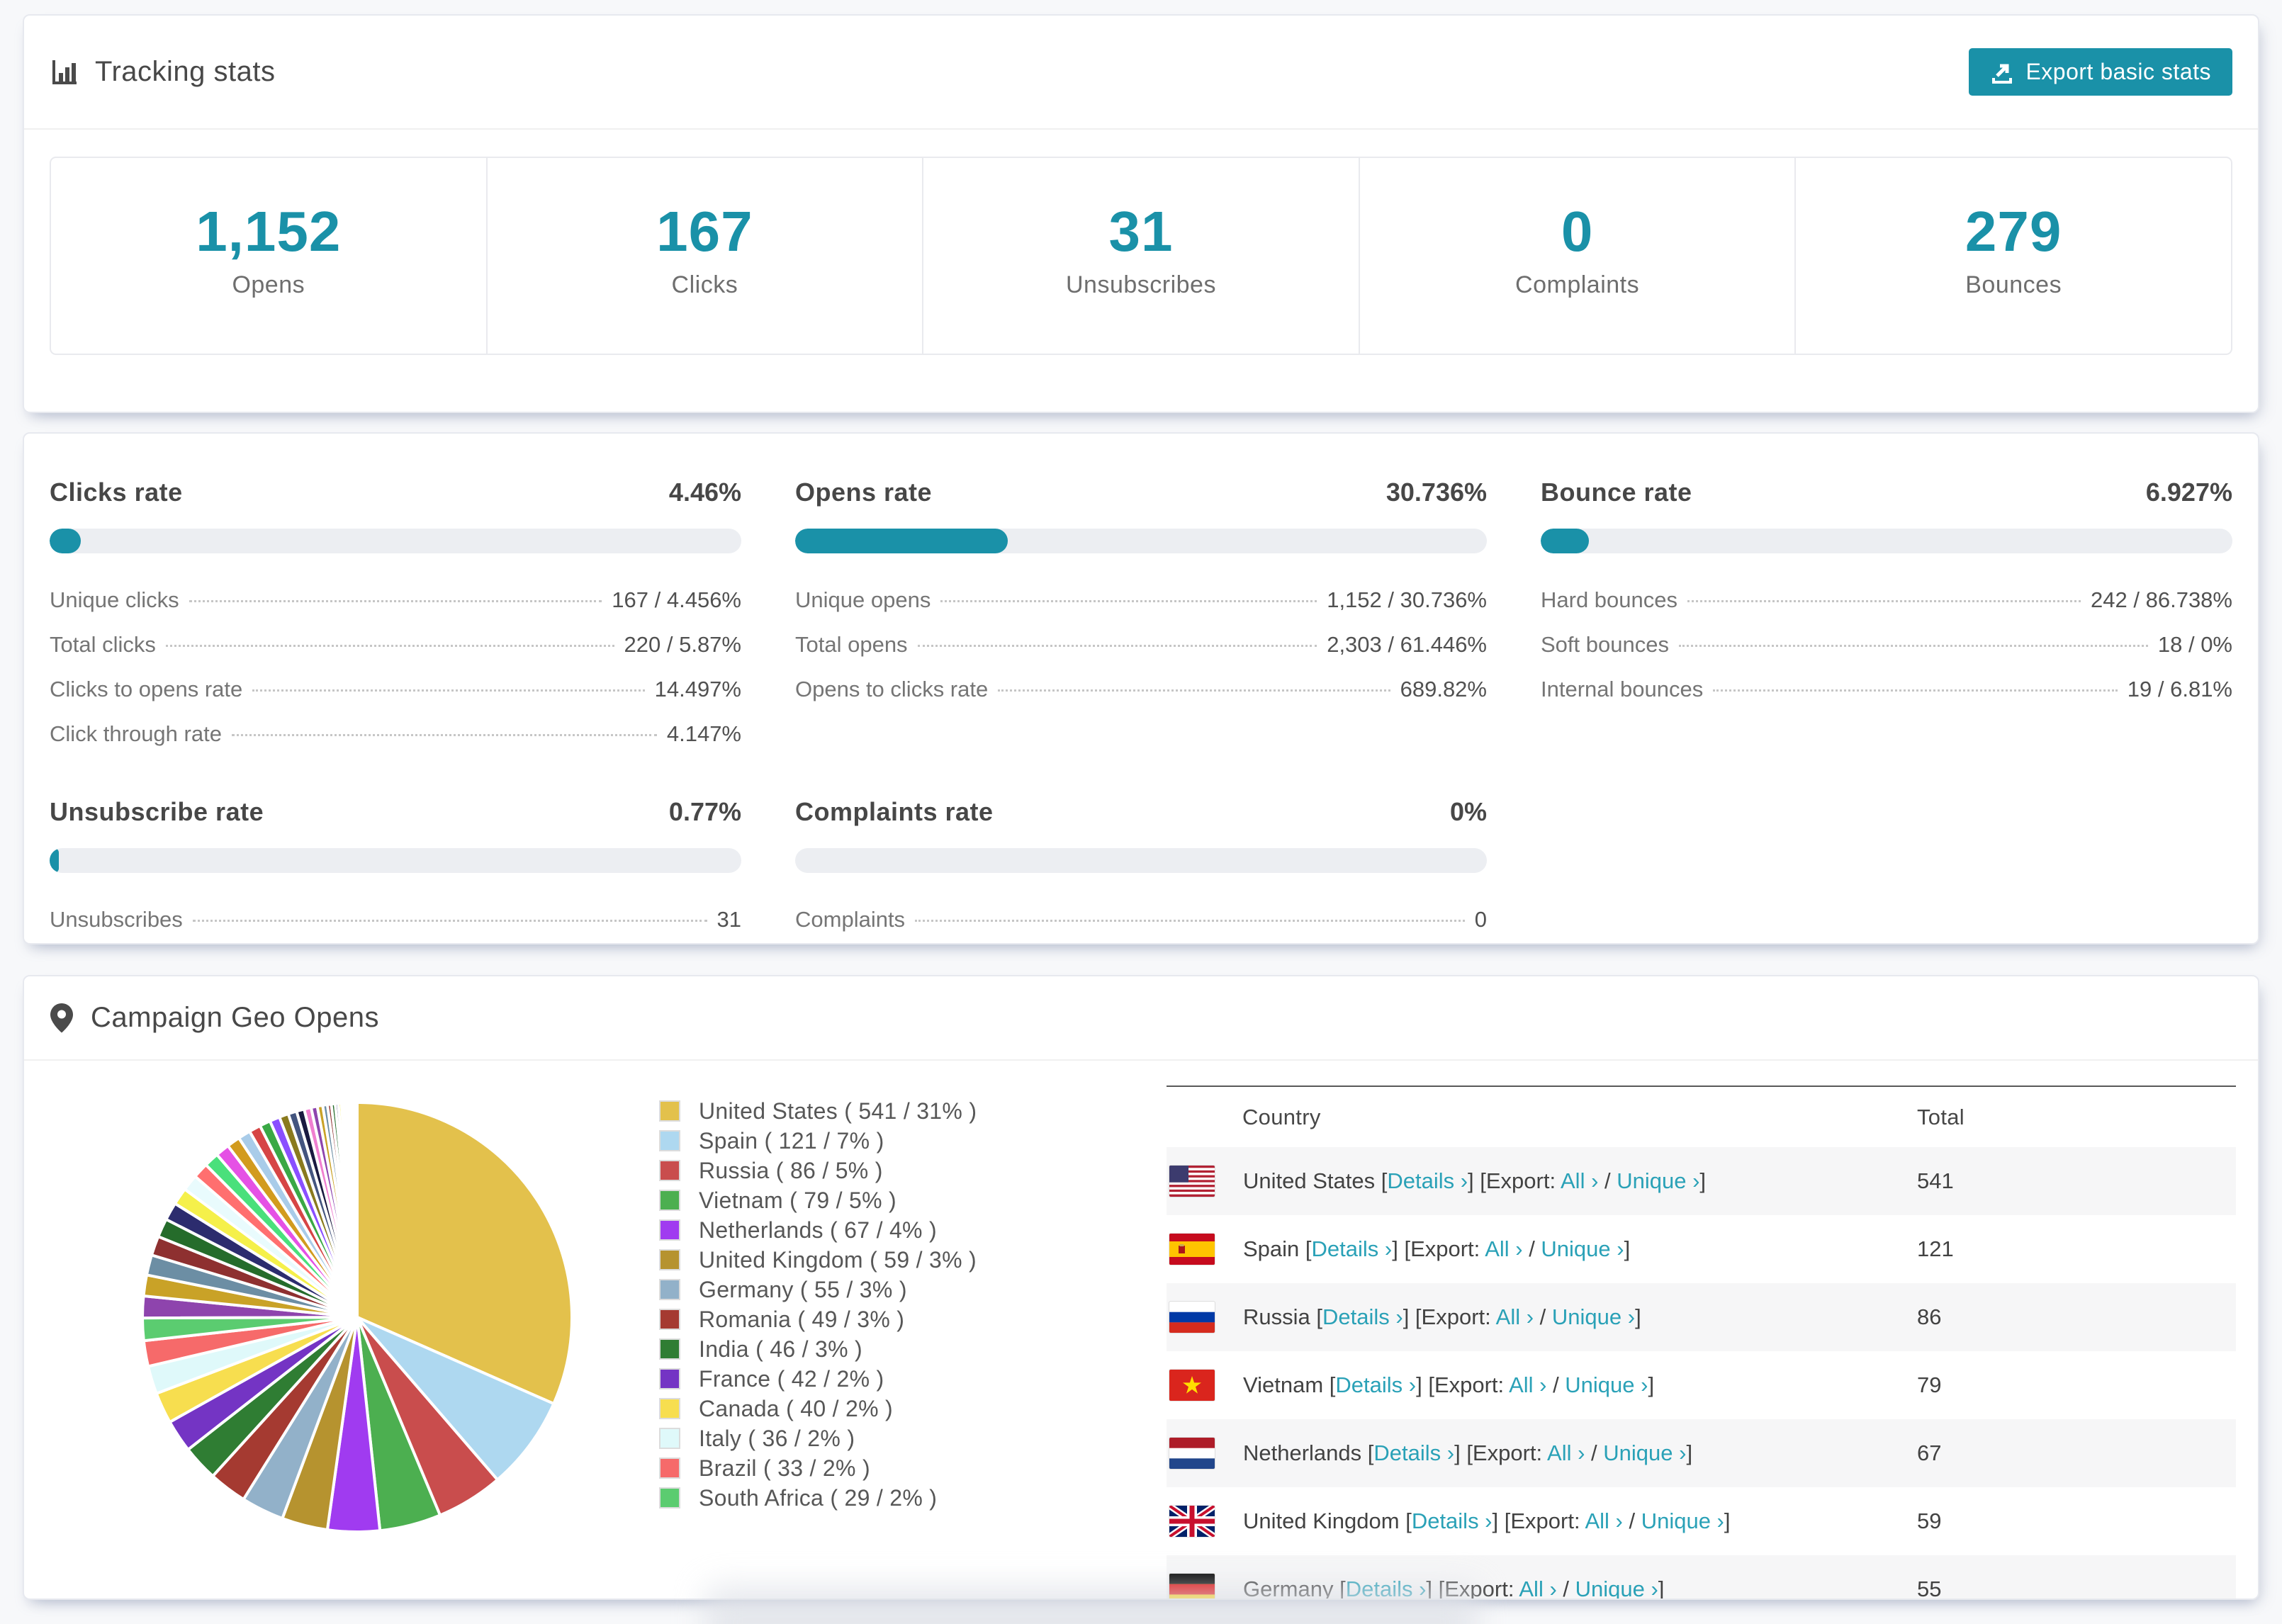 The image size is (2282, 1624). What do you see at coordinates (1141, 1019) in the screenshot?
I see `geo-card-header: Campaign Geo Opens` at bounding box center [1141, 1019].